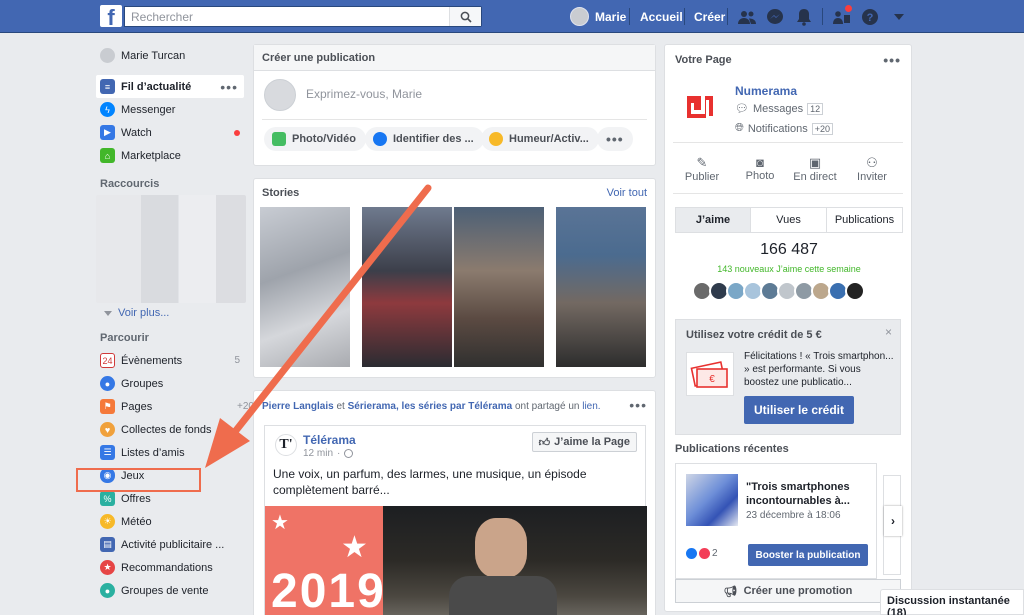  I want to click on profile-name: Marie Turcan, so click(153, 55).